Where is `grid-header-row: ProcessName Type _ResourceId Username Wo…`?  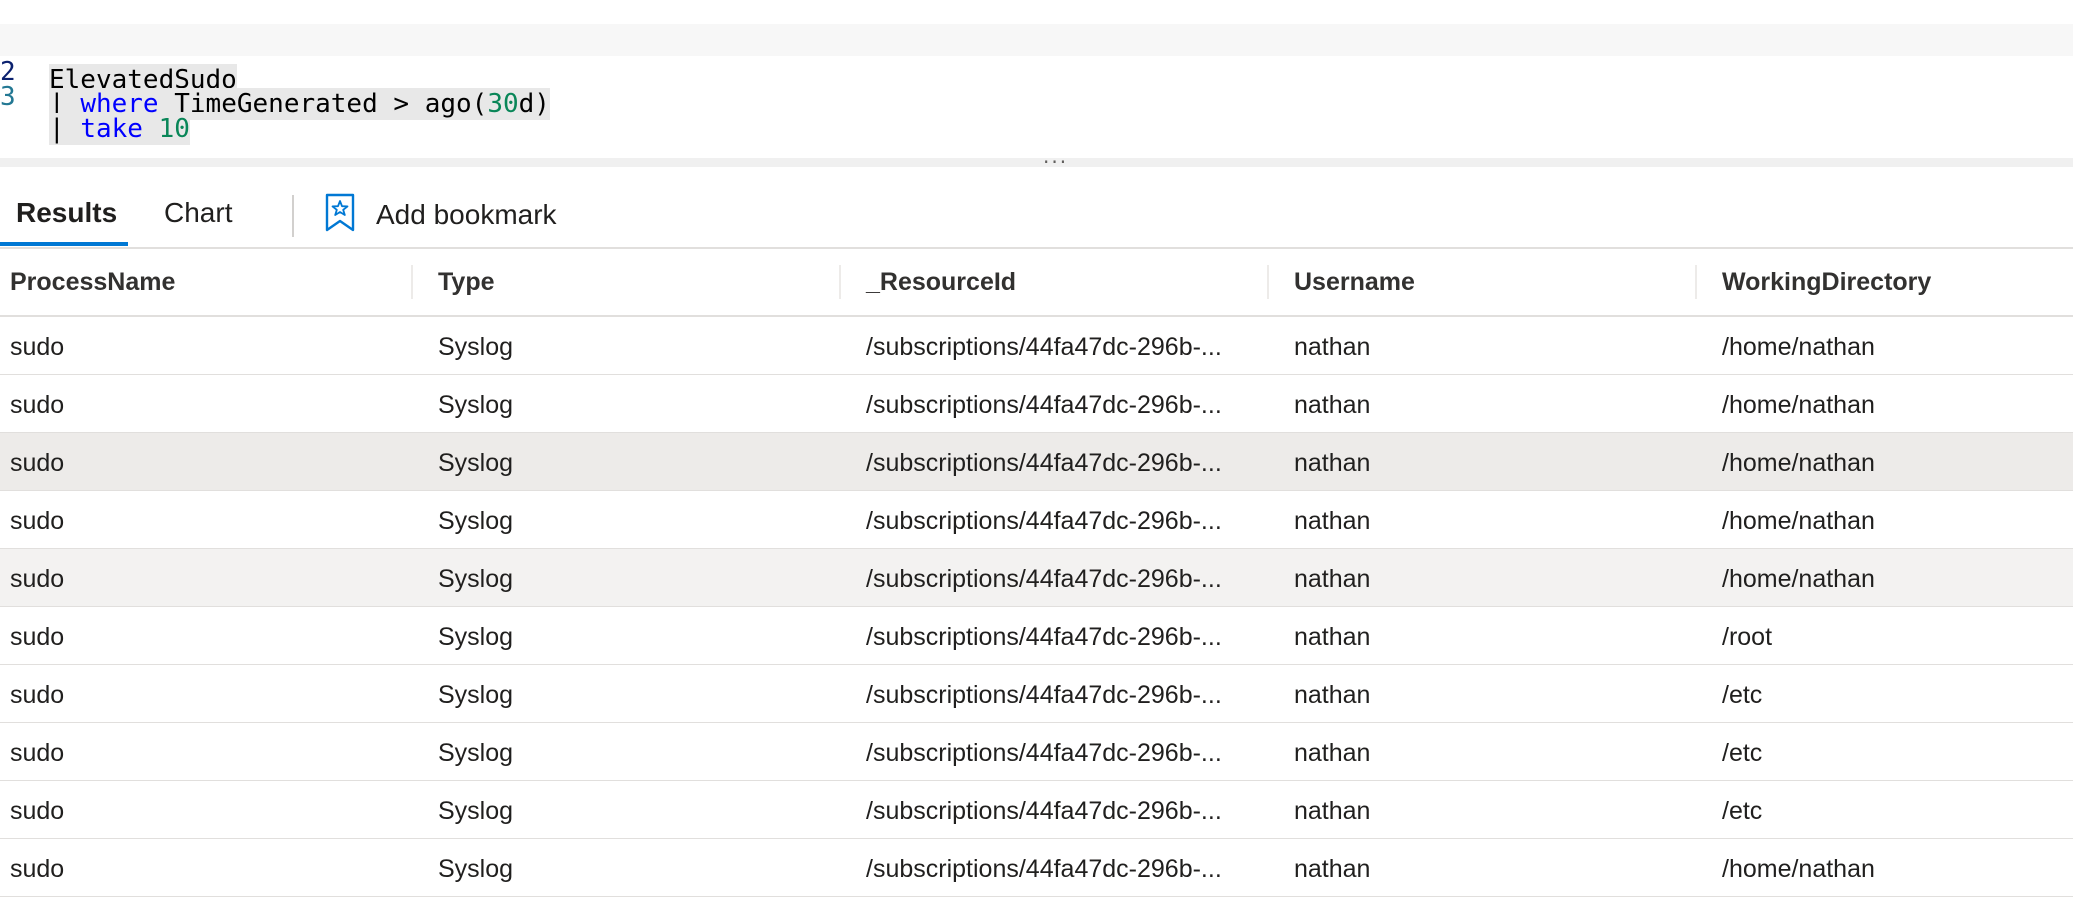 grid-header-row: ProcessName Type _ResourceId Username Wo… is located at coordinates (1036, 283).